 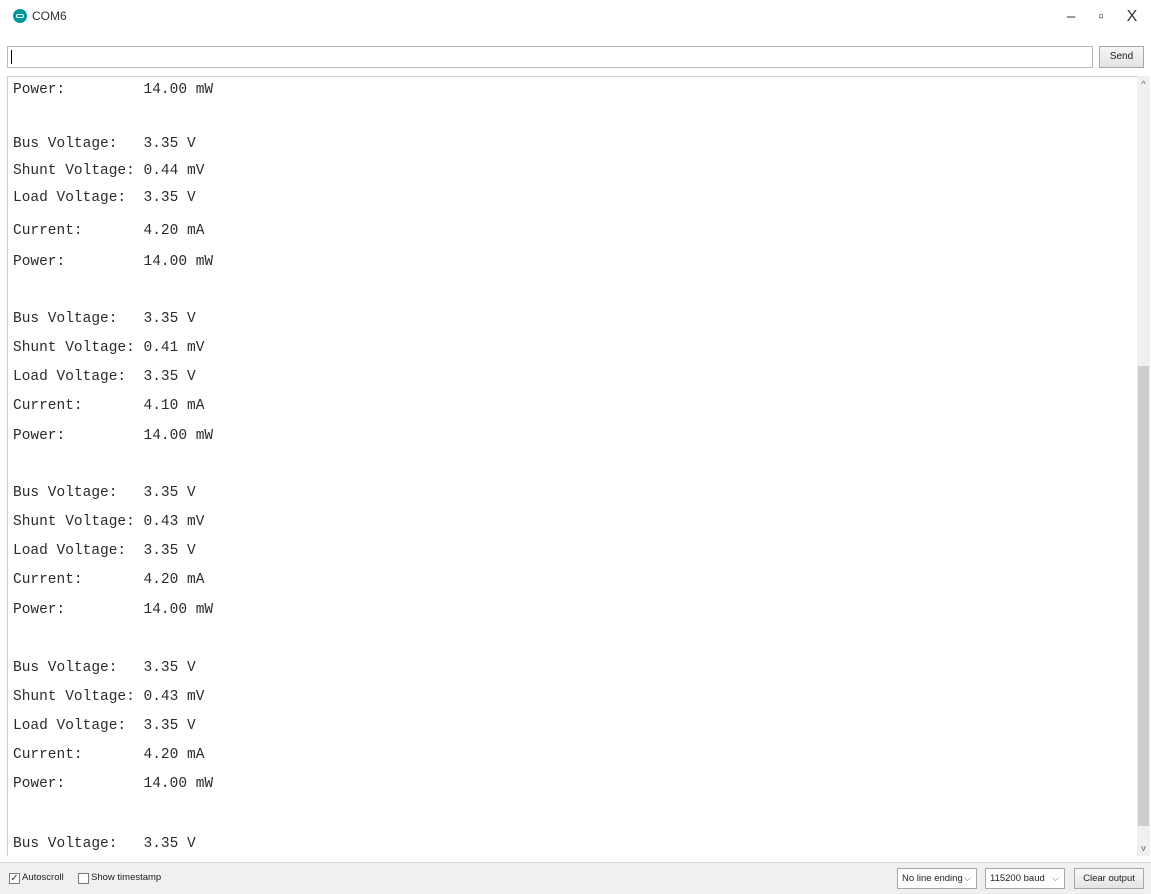 I want to click on vertical-scrollbar: ^ v, so click(x=1143, y=466).